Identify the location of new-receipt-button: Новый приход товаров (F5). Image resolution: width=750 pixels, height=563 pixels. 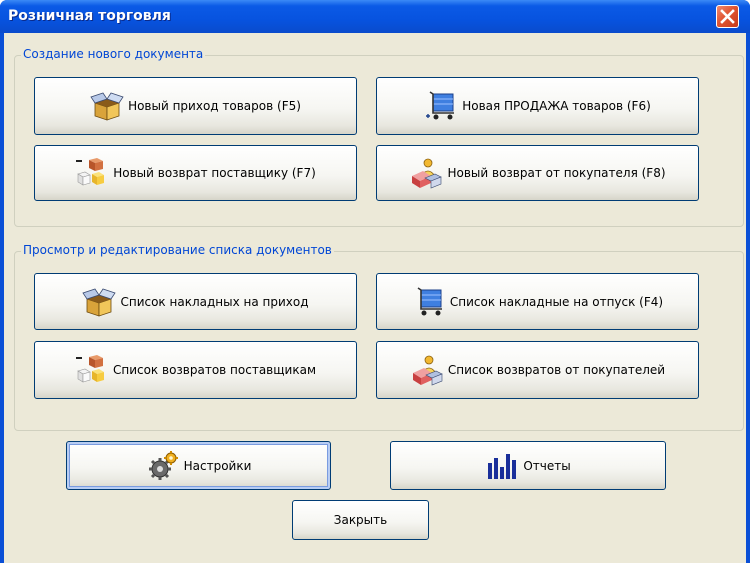
(195, 106).